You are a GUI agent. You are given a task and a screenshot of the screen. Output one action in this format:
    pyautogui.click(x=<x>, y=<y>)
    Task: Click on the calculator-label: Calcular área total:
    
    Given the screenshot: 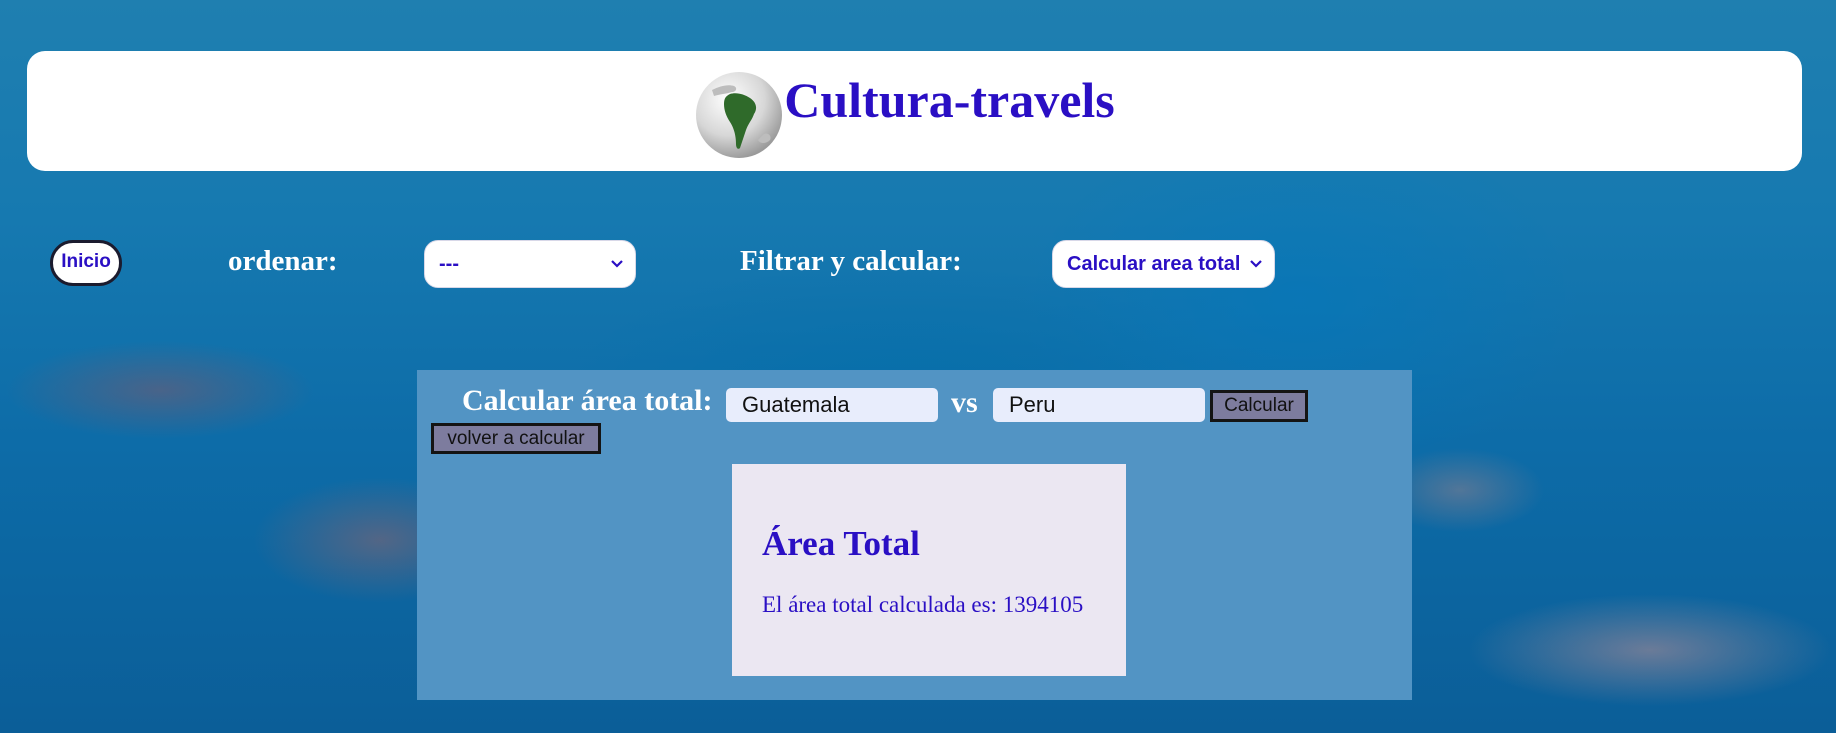 What is the action you would take?
    pyautogui.click(x=587, y=400)
    